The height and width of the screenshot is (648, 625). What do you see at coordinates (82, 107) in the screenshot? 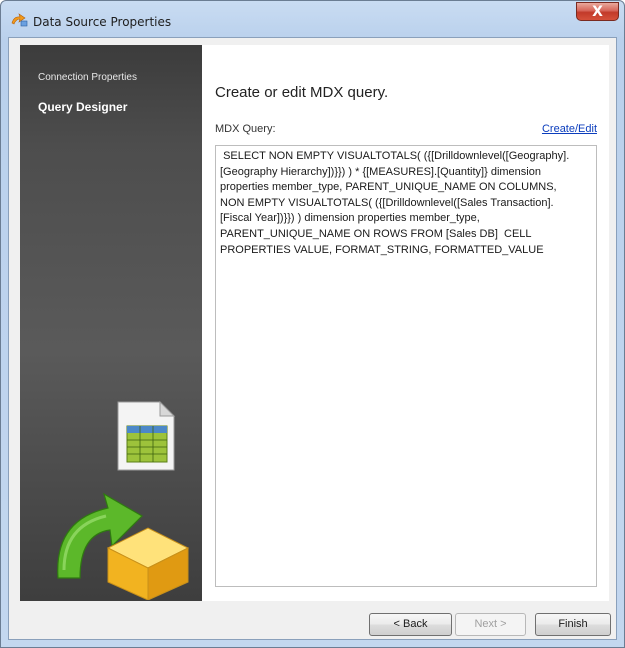
I see `sidebar-item-query-designer: Query Designer` at bounding box center [82, 107].